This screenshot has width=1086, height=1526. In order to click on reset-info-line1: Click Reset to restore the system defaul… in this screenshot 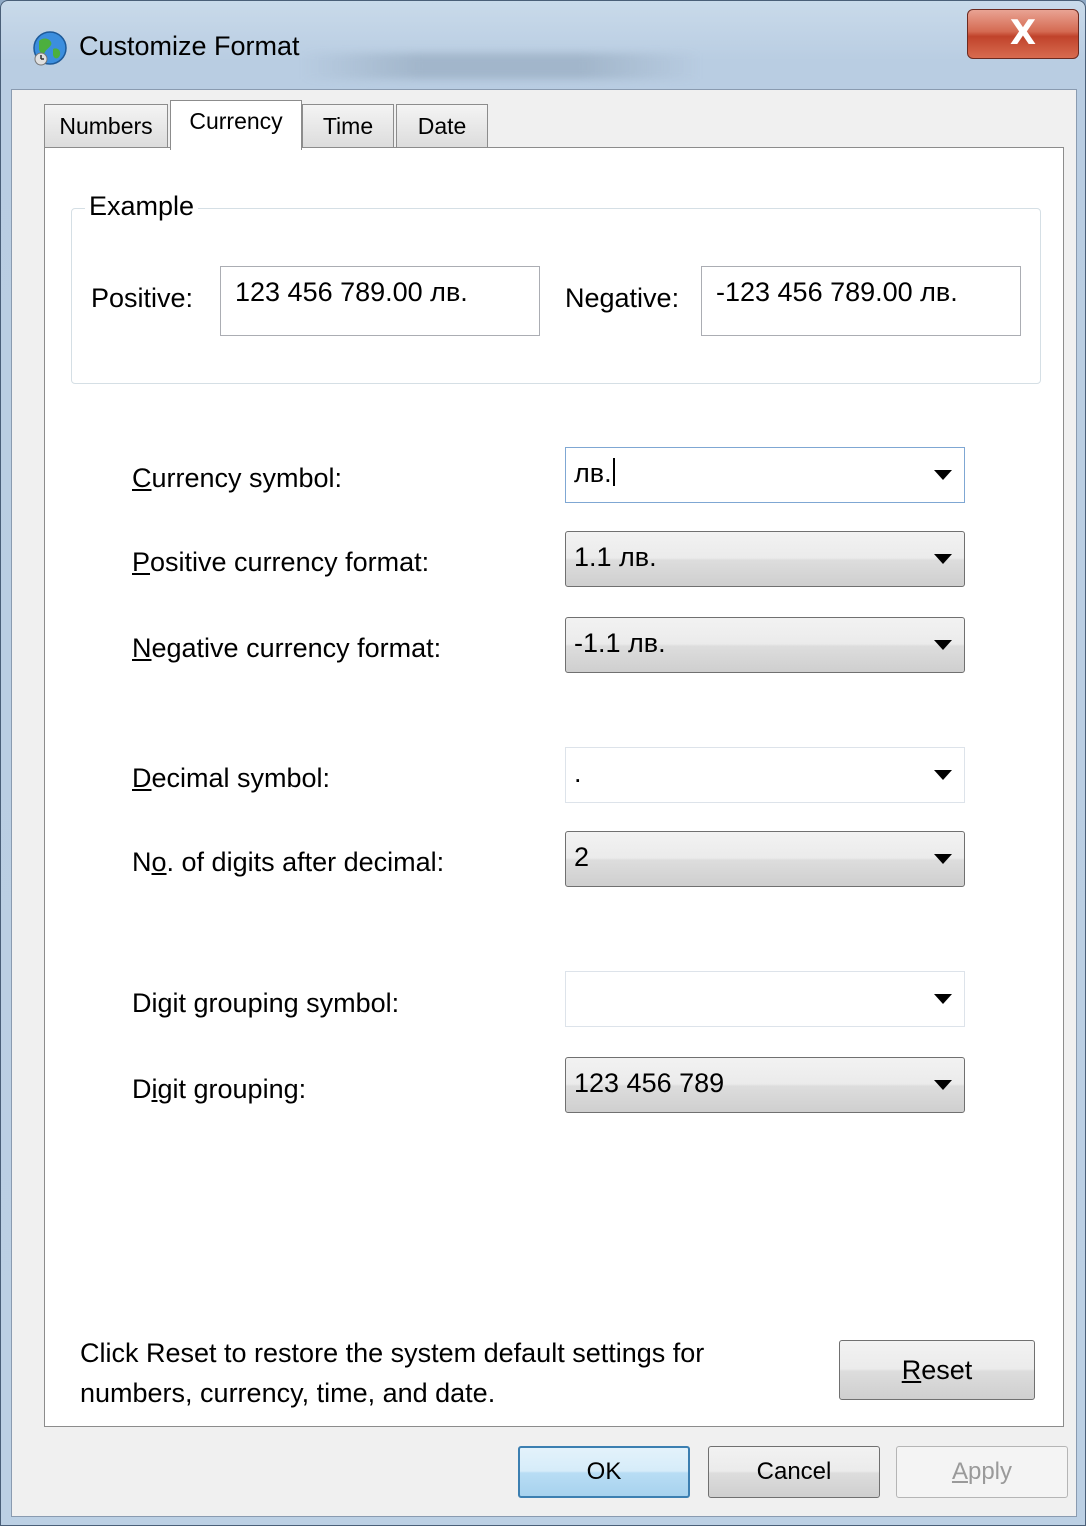, I will do `click(392, 1353)`.